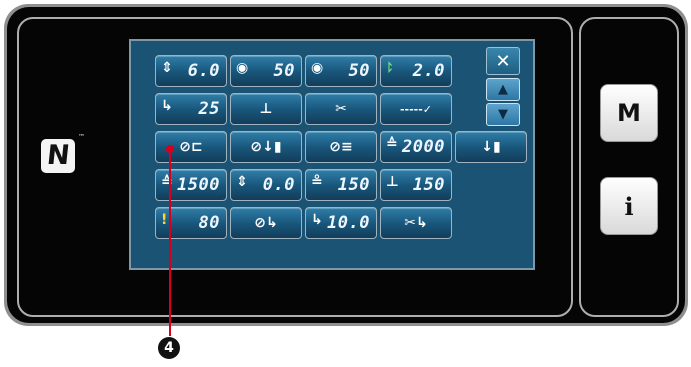 The width and height of the screenshot is (691, 367). I want to click on tension-l-icon: ◉, so click(242, 68).